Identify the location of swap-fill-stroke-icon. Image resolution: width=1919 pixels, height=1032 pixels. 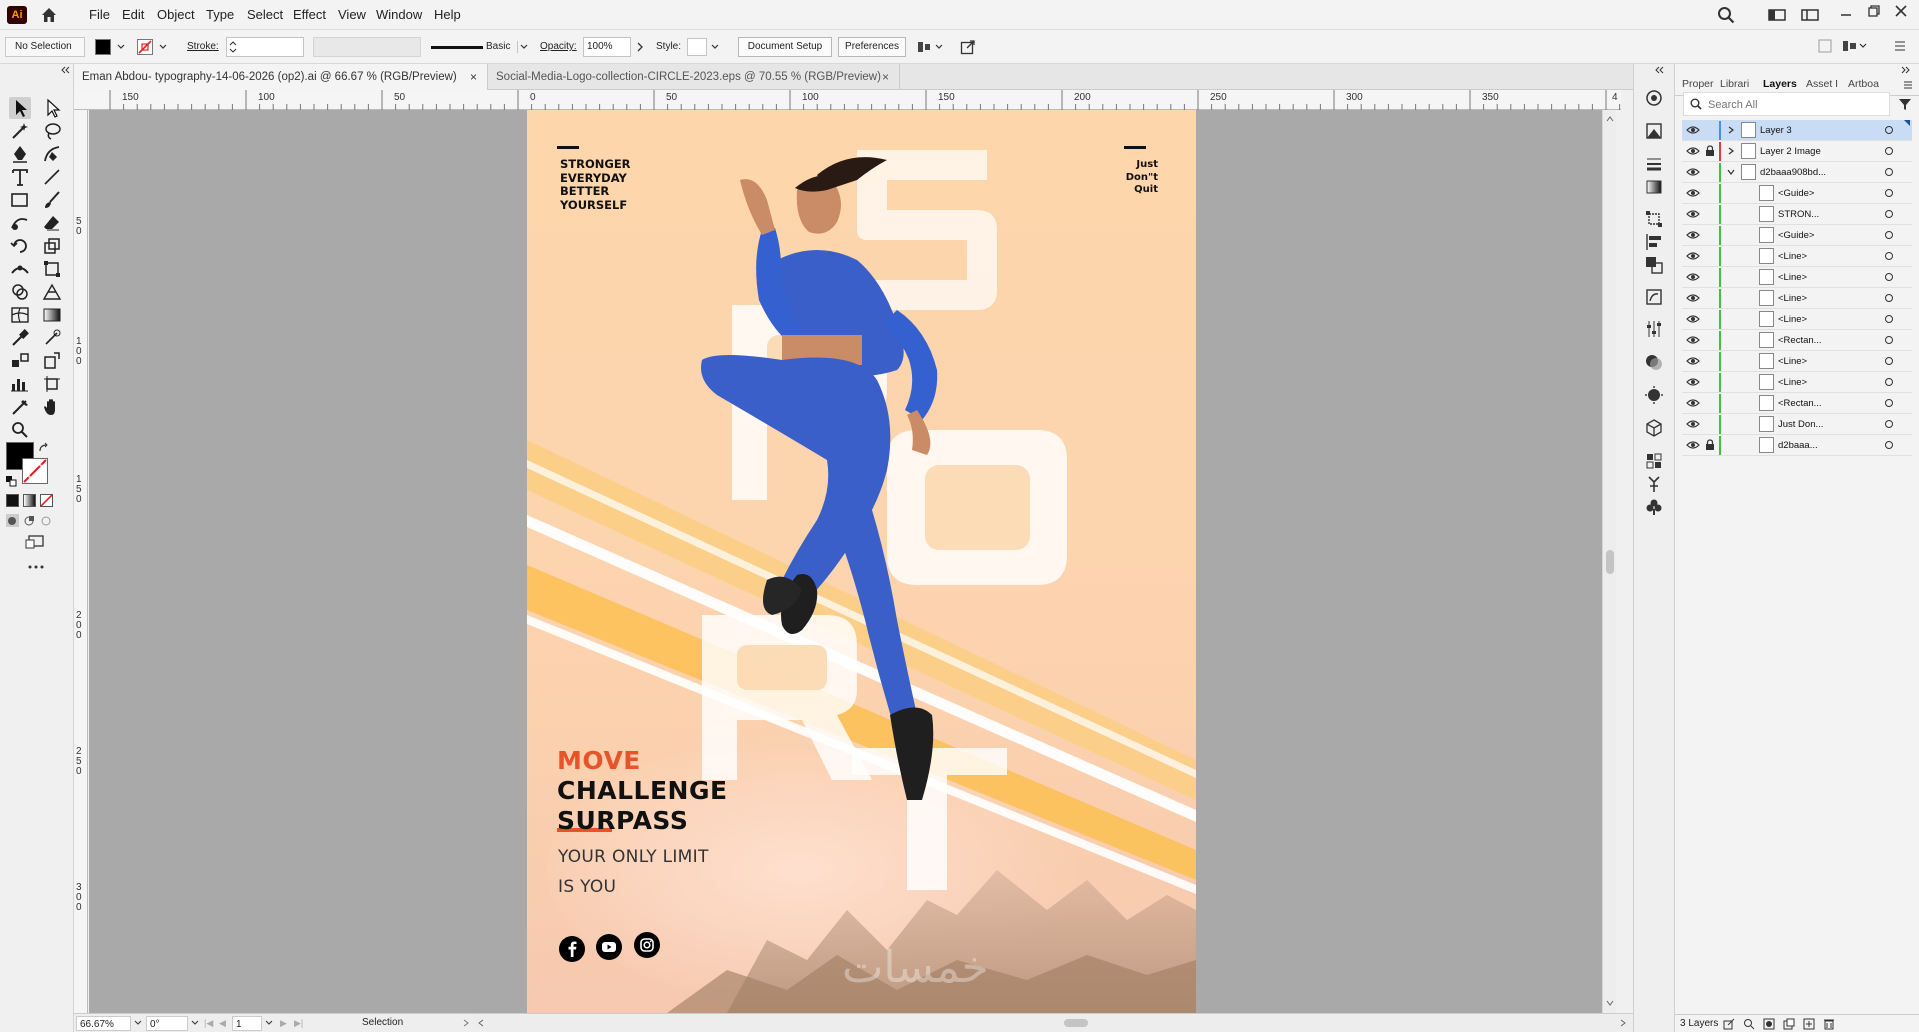
(44, 448).